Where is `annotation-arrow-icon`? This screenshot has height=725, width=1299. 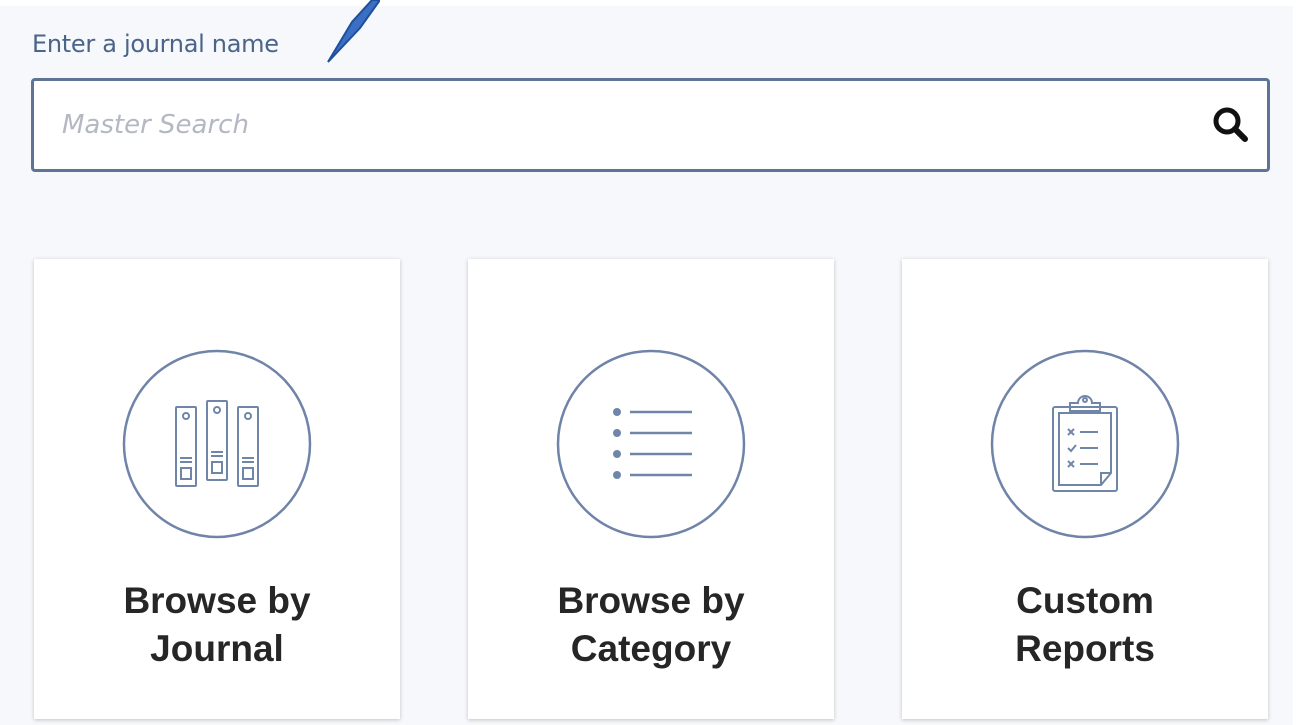 annotation-arrow-icon is located at coordinates (353, 31).